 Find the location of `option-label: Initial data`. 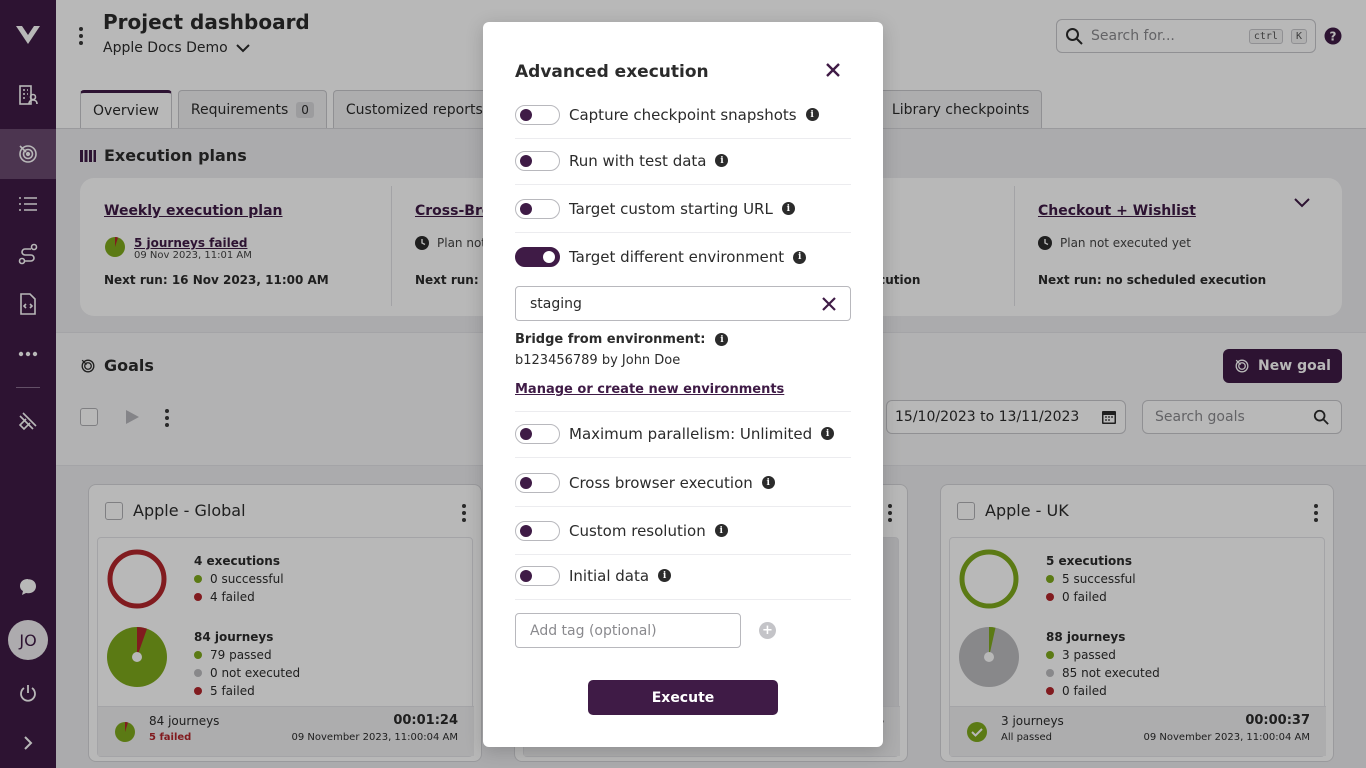

option-label: Initial data is located at coordinates (609, 575).